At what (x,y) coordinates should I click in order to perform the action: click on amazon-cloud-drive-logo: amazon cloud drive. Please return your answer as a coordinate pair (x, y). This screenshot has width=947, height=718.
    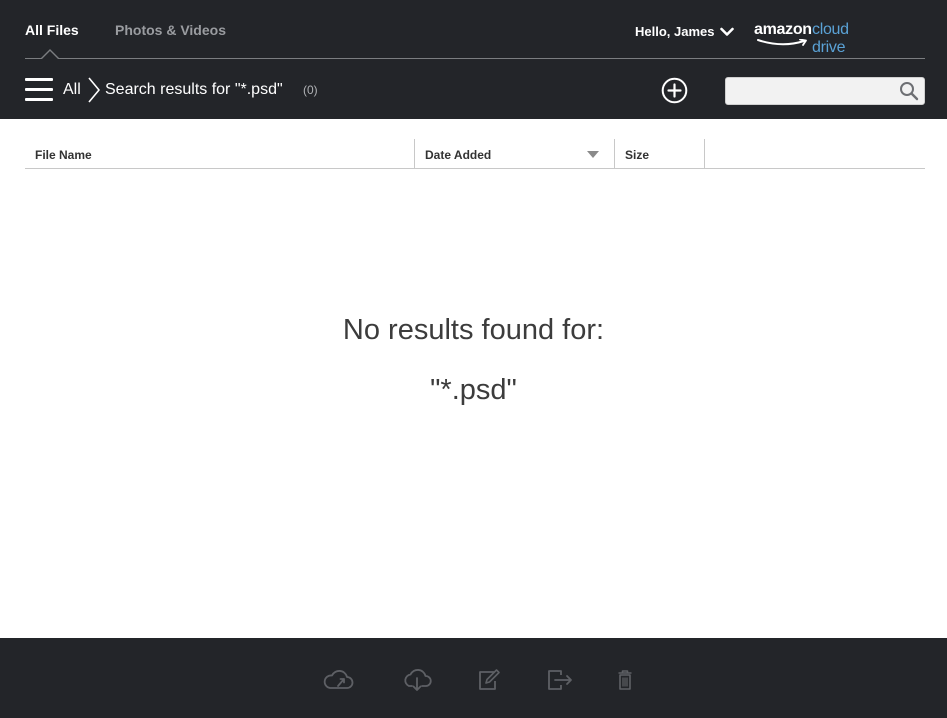
    Looking at the image, I should click on (819, 35).